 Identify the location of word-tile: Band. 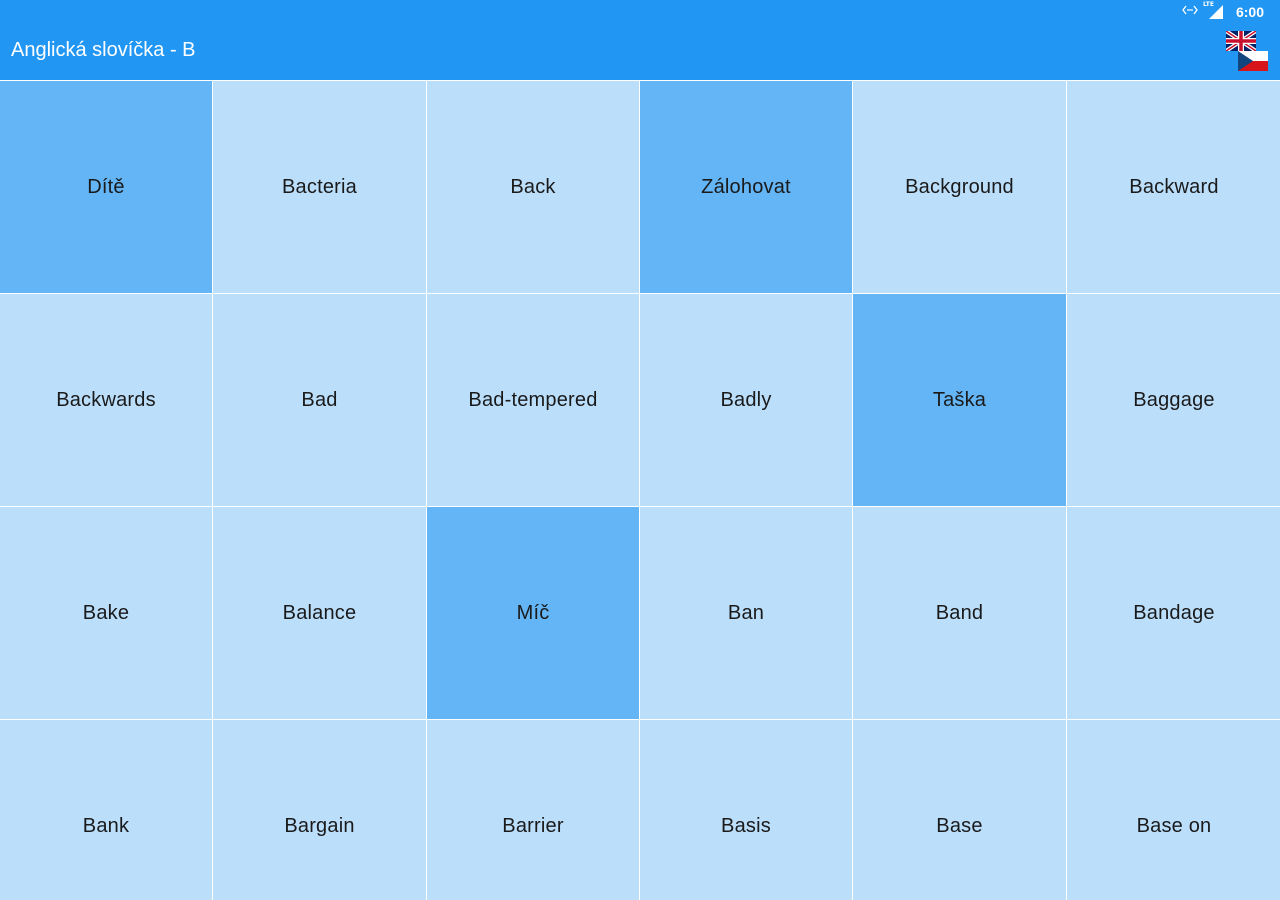
(959, 613).